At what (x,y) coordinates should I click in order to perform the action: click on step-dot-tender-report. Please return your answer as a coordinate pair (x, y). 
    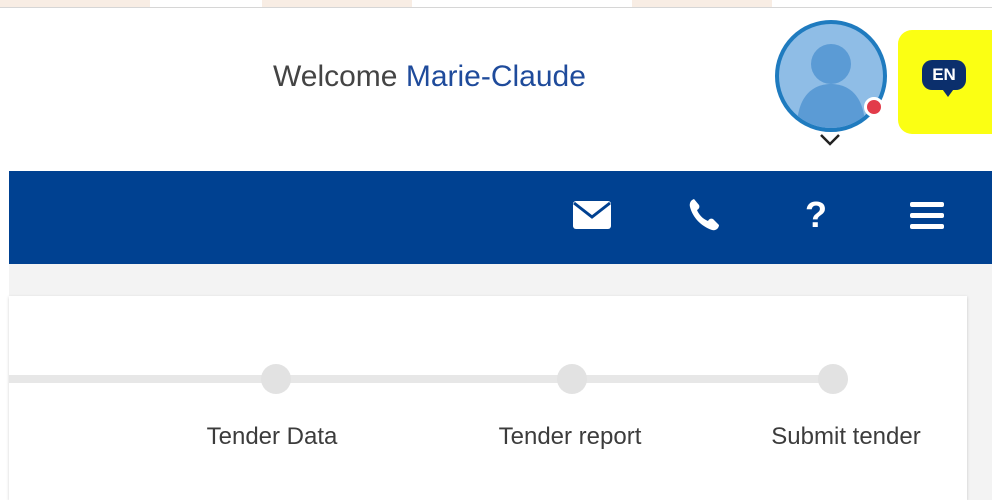
    Looking at the image, I should click on (572, 379).